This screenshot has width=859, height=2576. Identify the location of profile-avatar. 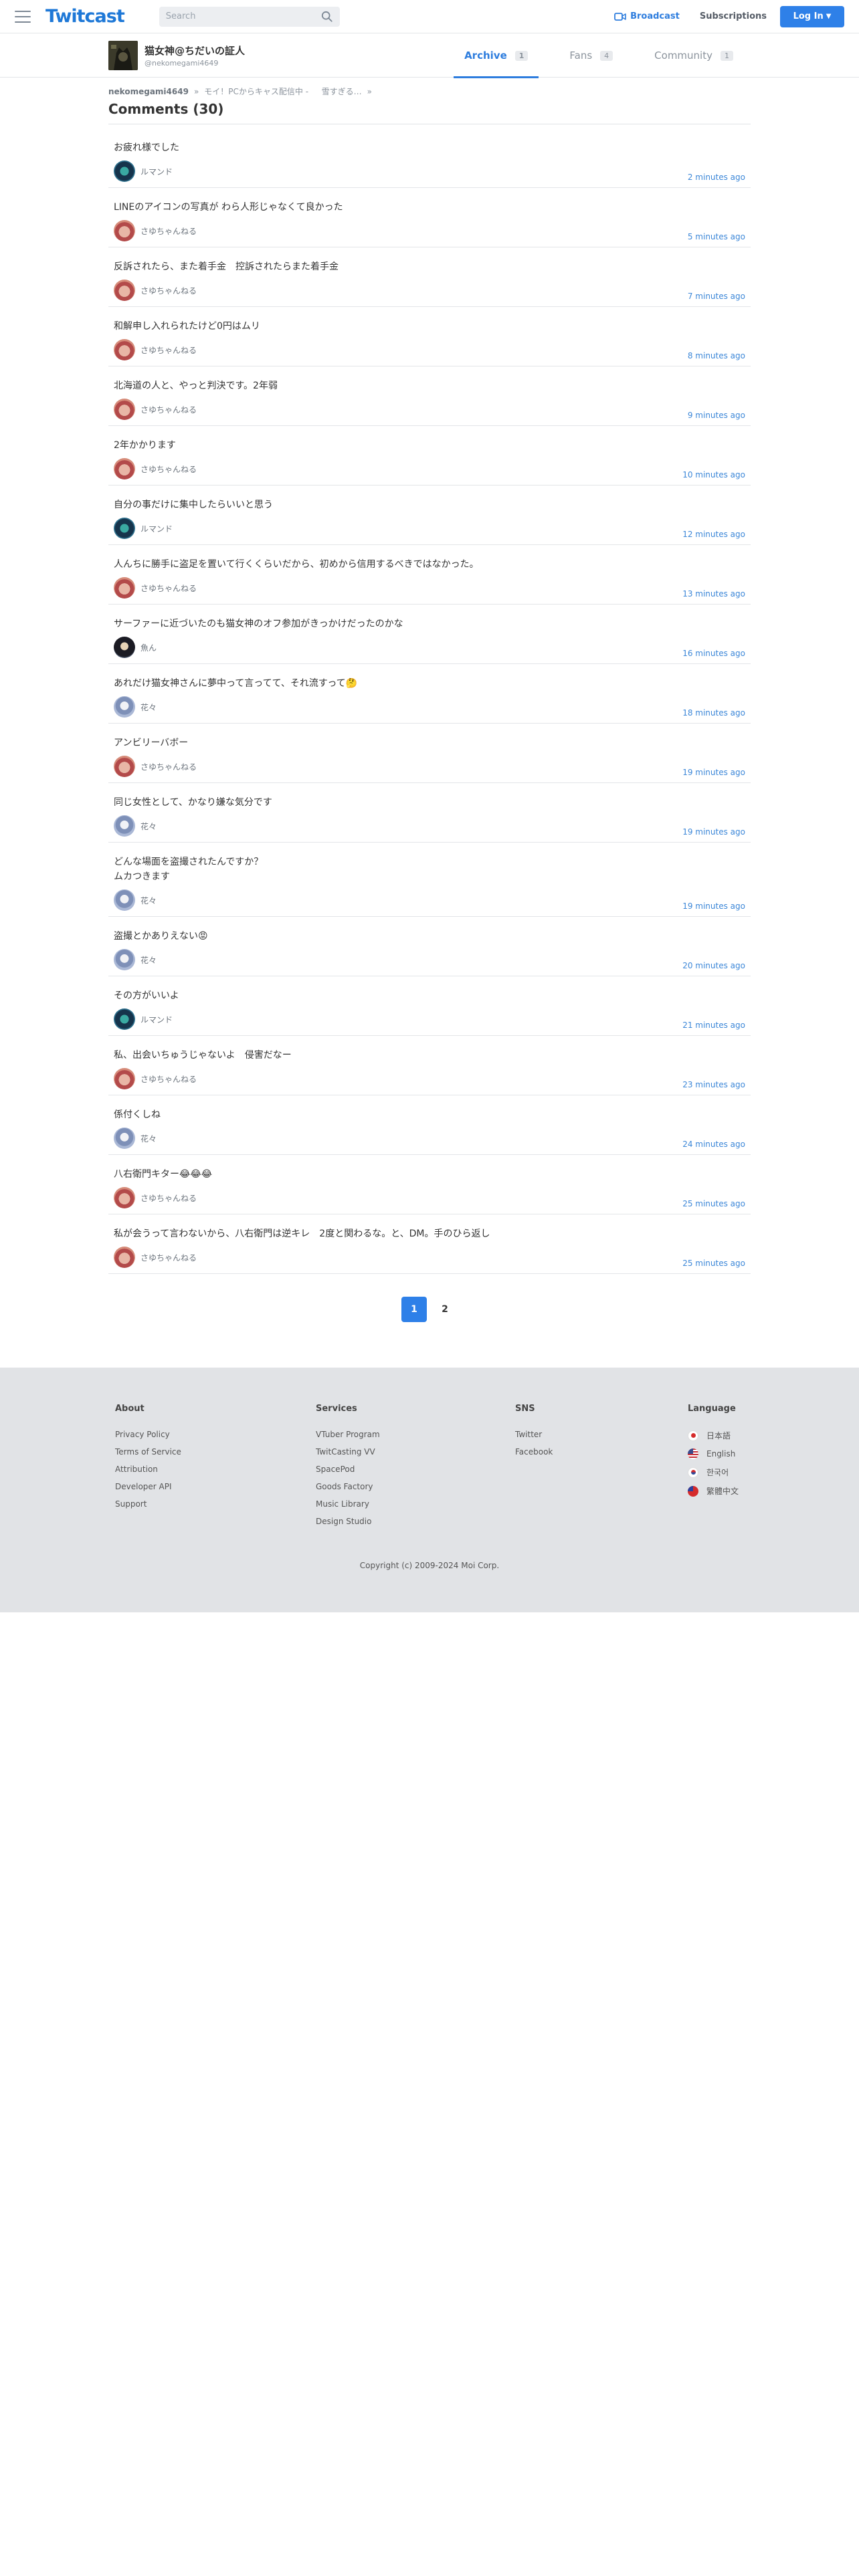
(123, 55).